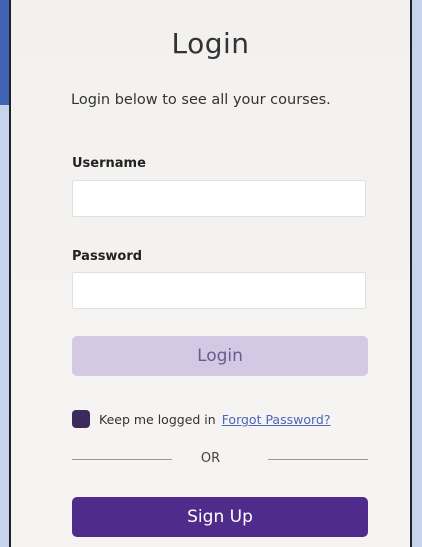 This screenshot has width=422, height=547. I want to click on page-subtitle: Login below to see all your courses., so click(201, 100).